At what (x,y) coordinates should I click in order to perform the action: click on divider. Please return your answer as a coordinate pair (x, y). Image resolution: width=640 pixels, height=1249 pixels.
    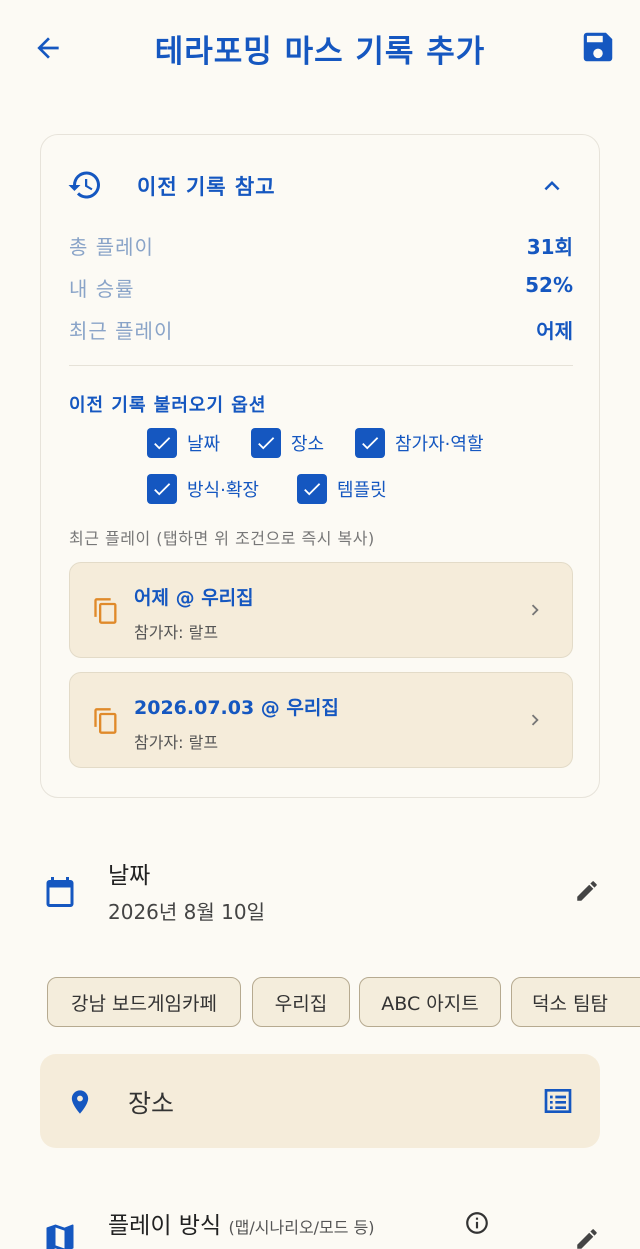
    Looking at the image, I should click on (321, 365).